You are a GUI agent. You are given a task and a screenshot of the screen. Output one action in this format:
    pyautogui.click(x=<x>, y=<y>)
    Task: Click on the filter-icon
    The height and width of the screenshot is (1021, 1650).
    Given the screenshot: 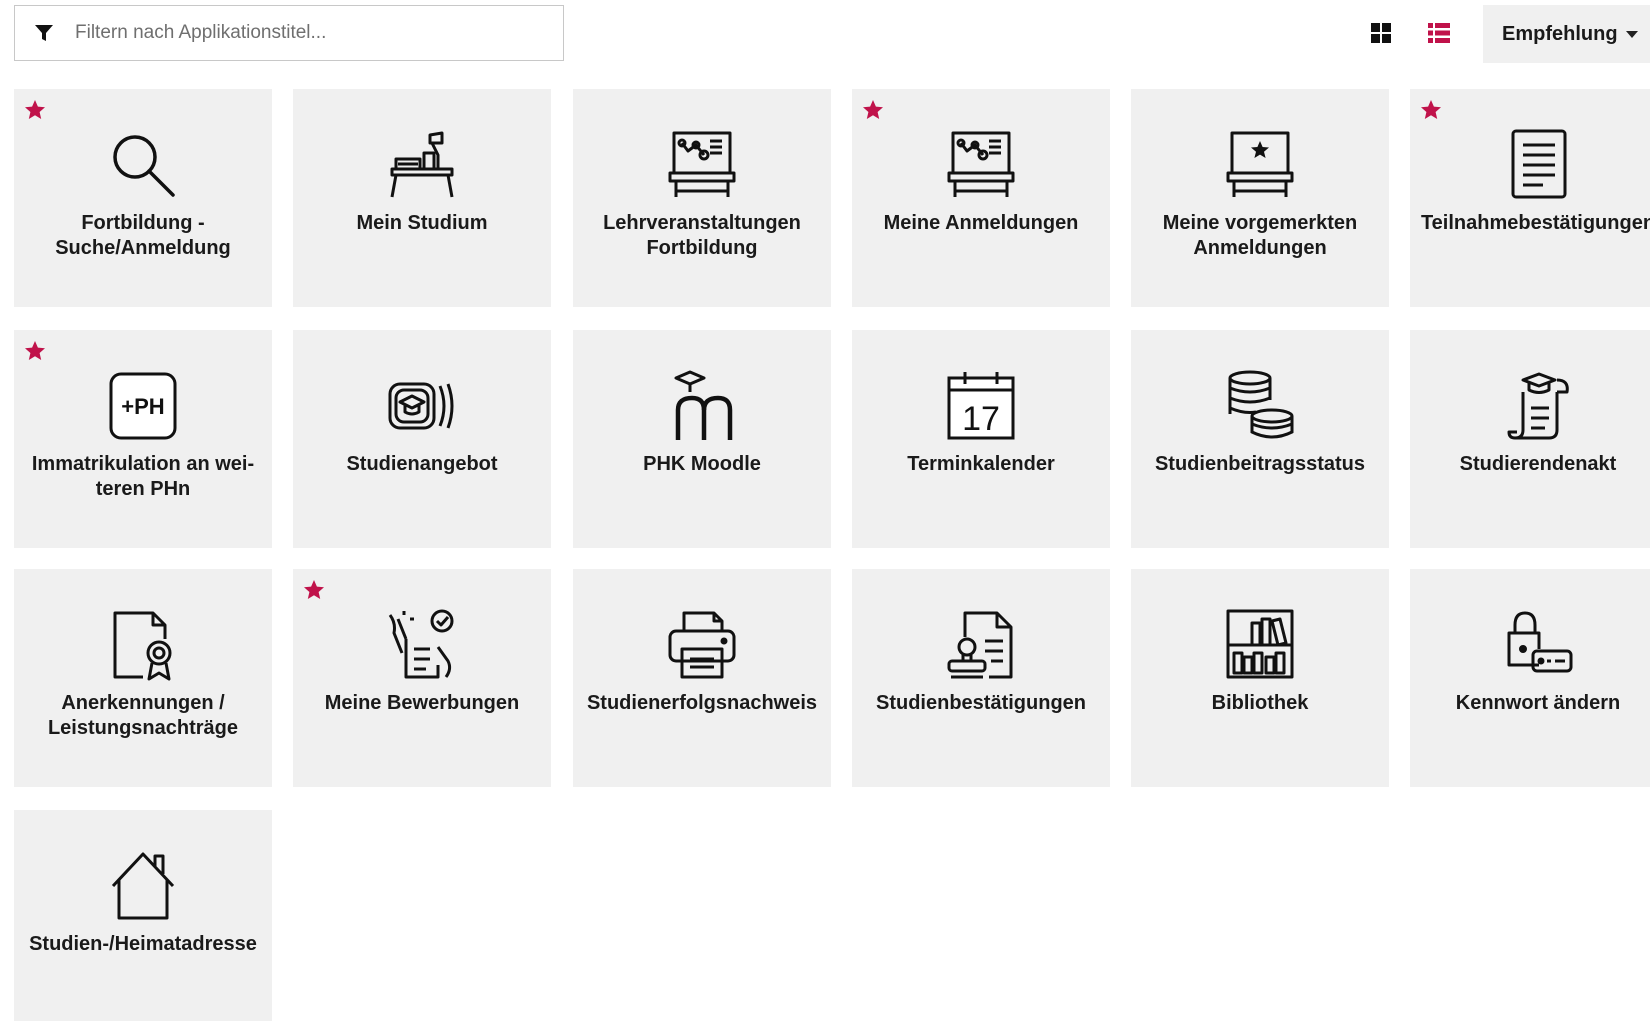 What is the action you would take?
    pyautogui.click(x=44, y=33)
    